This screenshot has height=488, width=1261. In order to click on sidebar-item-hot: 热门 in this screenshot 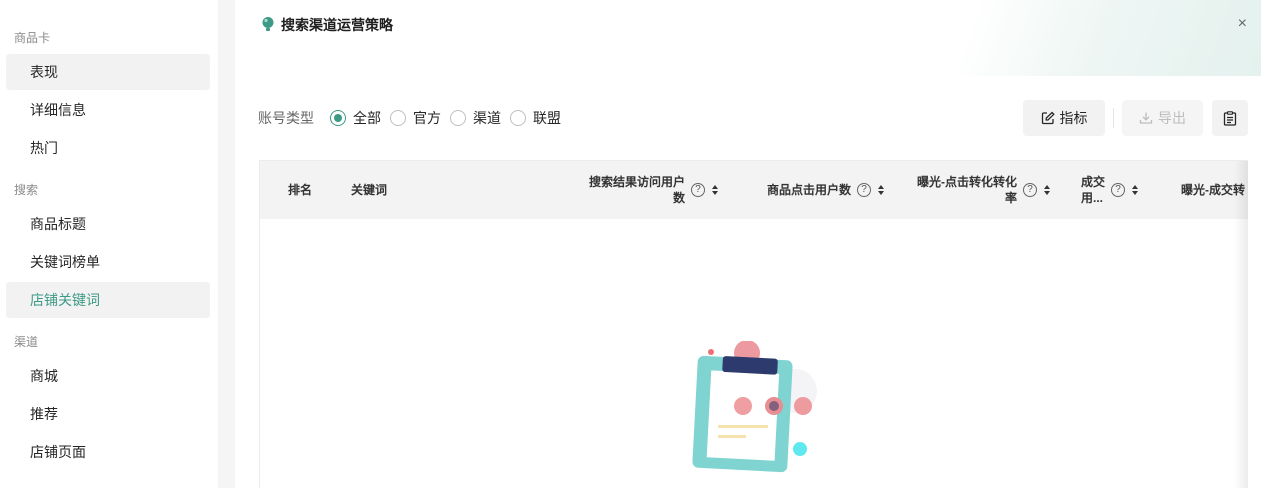, I will do `click(108, 148)`.